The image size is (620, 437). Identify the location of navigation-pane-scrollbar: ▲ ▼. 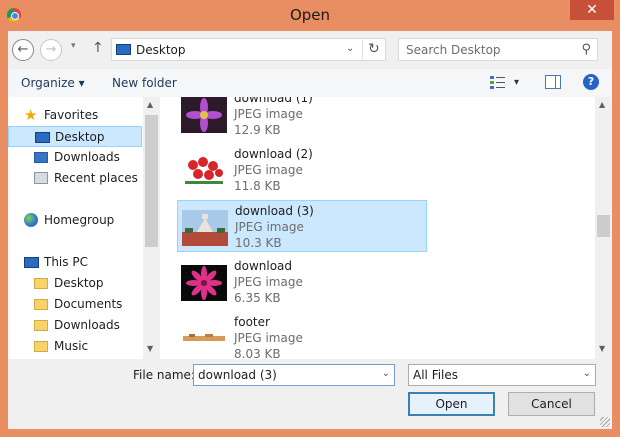
(151, 228).